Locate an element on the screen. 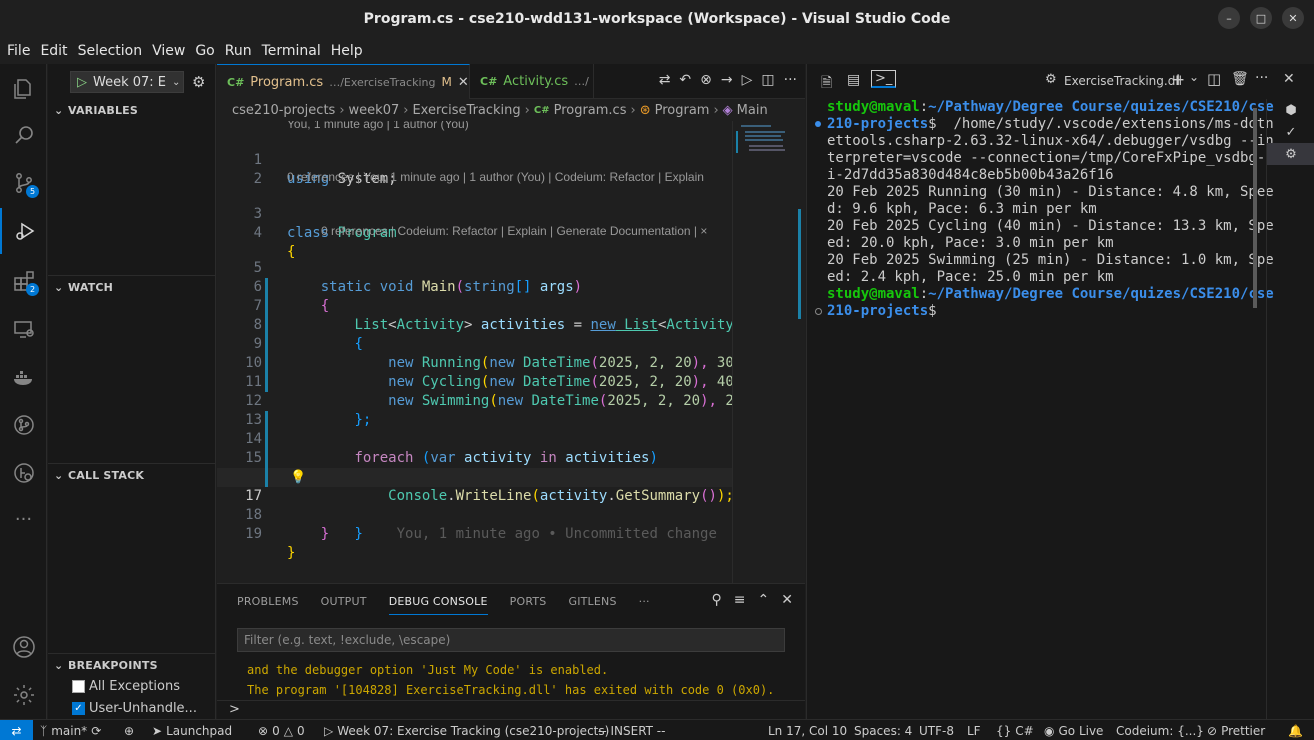 This screenshot has height=740, width=1314. tab-program-cs: C# Program.cs …/ExerciseTracking M ✕ is located at coordinates (343, 81).